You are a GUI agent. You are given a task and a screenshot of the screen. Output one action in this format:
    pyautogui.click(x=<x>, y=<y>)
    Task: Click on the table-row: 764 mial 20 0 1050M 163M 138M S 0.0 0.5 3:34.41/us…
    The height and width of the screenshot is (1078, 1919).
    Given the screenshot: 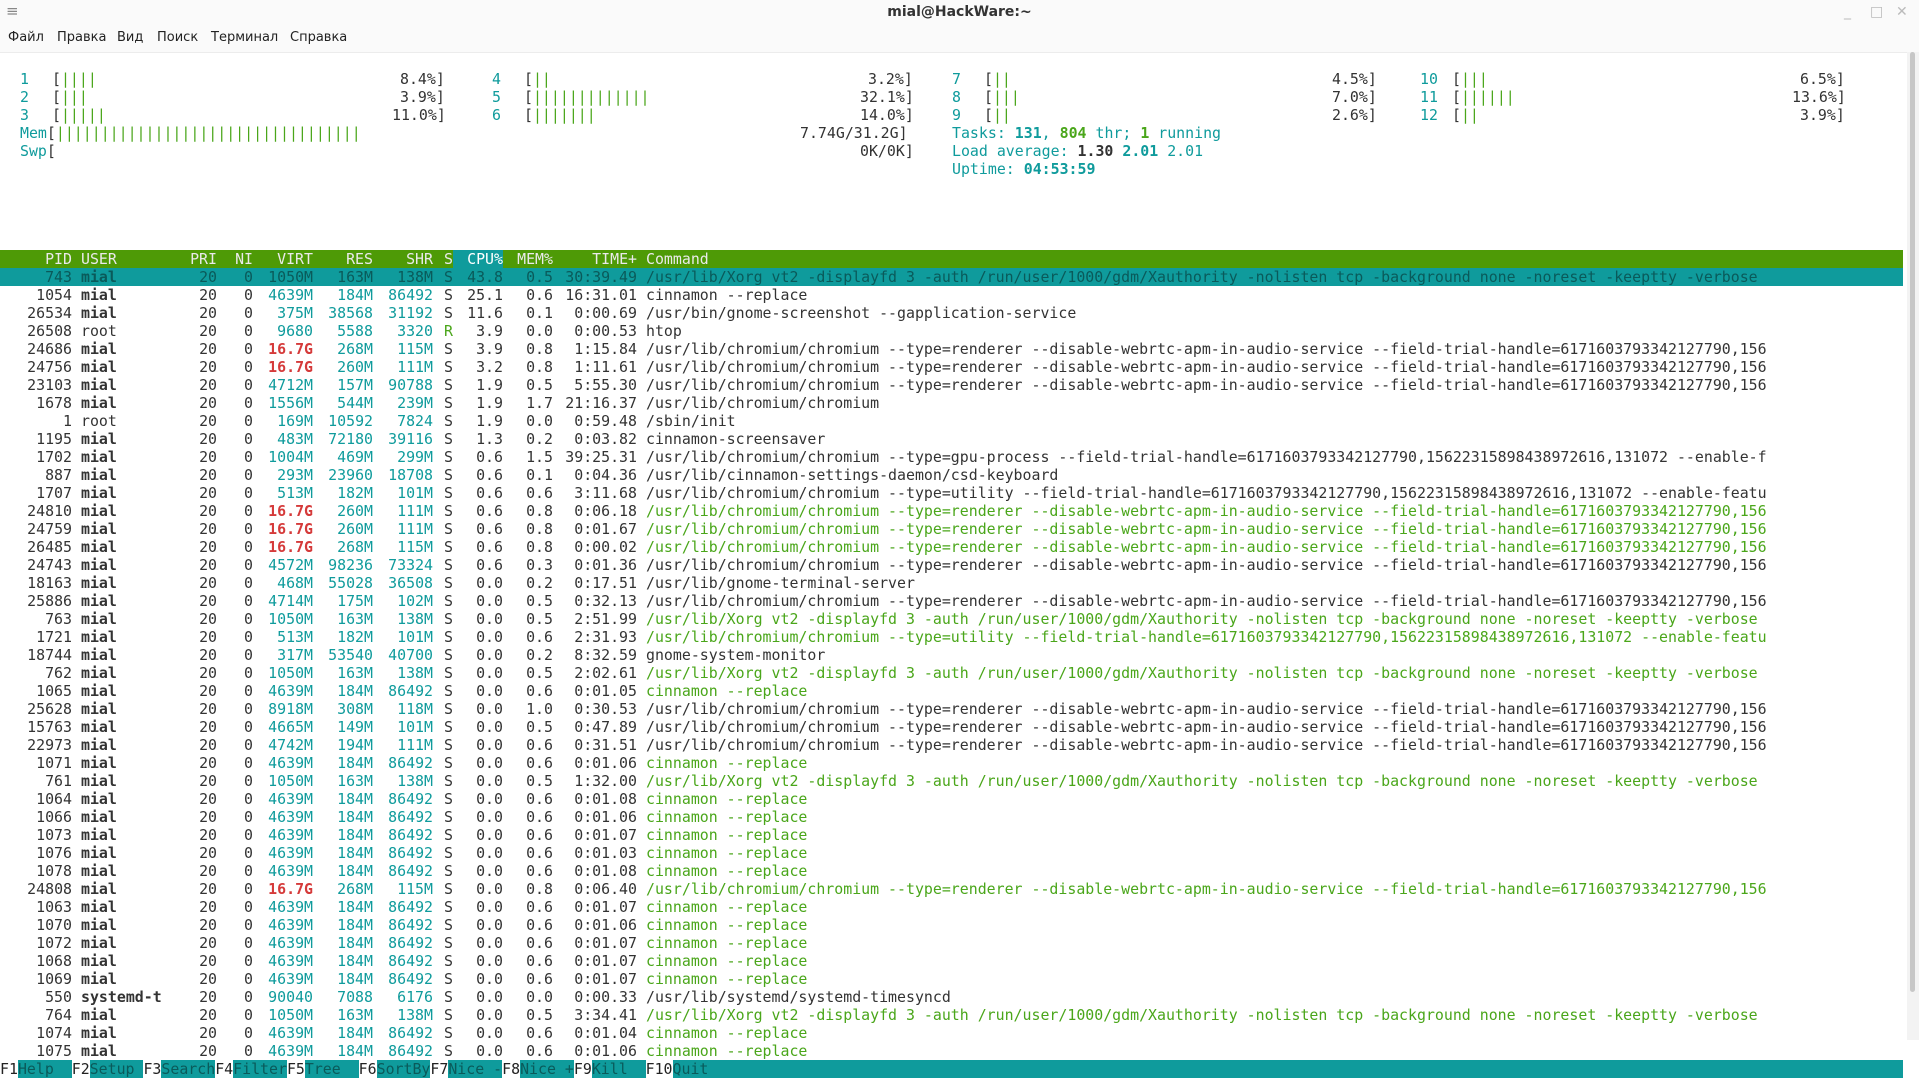 What is the action you would take?
    pyautogui.click(x=951, y=1015)
    